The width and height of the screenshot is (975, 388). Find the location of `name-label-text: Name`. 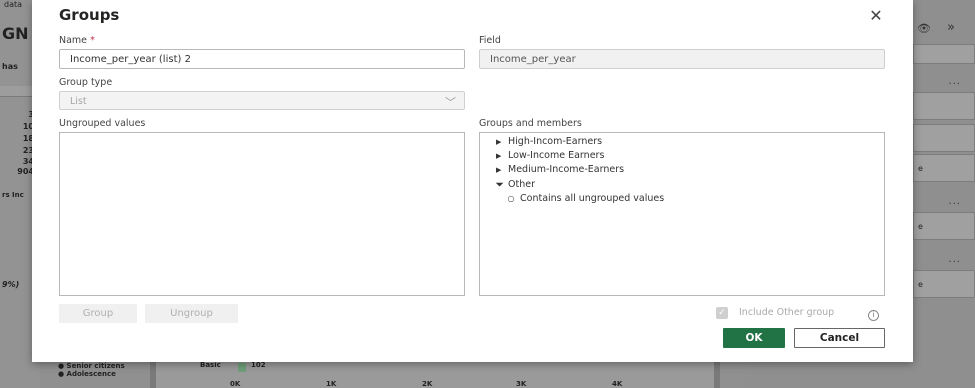

name-label-text: Name is located at coordinates (73, 40).